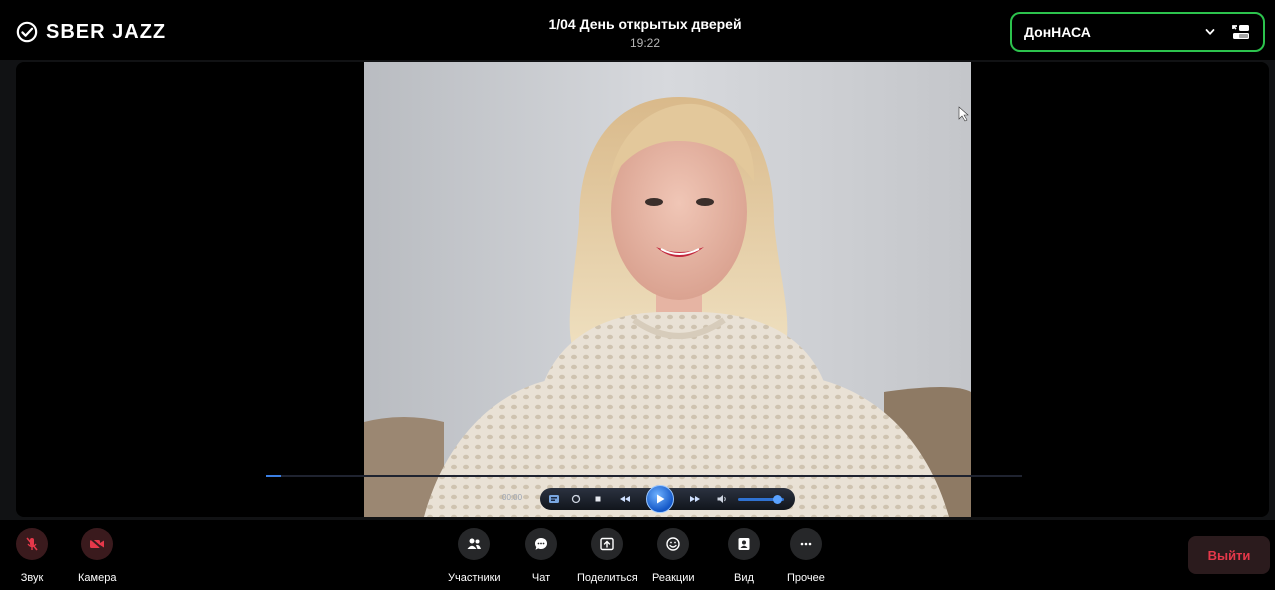 This screenshot has width=1275, height=590. What do you see at coordinates (541, 578) in the screenshot?
I see `chat-label: Чат` at bounding box center [541, 578].